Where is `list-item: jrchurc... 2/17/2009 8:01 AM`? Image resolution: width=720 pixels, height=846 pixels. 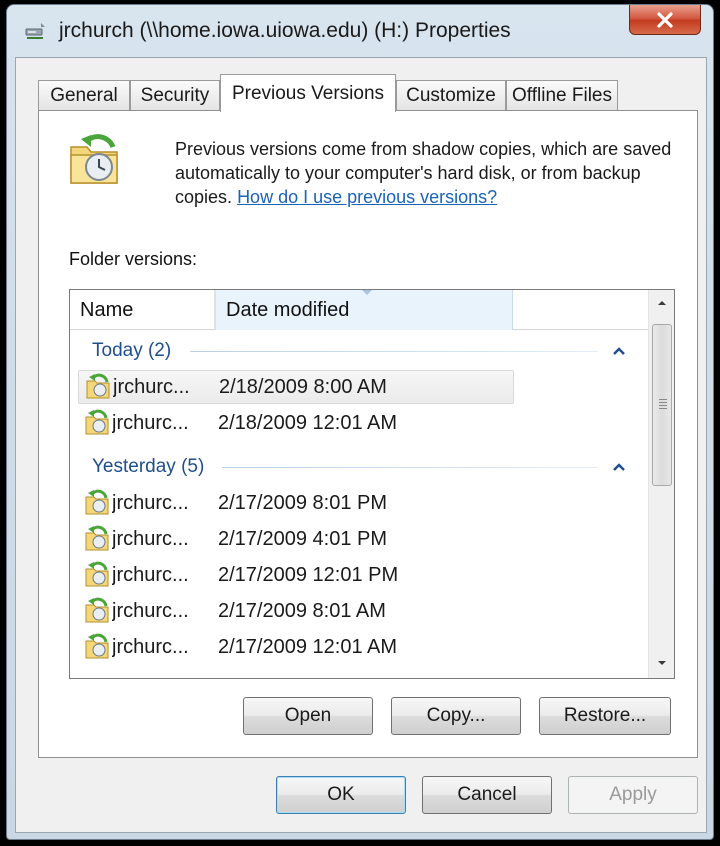
list-item: jrchurc... 2/17/2009 8:01 AM is located at coordinates (296, 611).